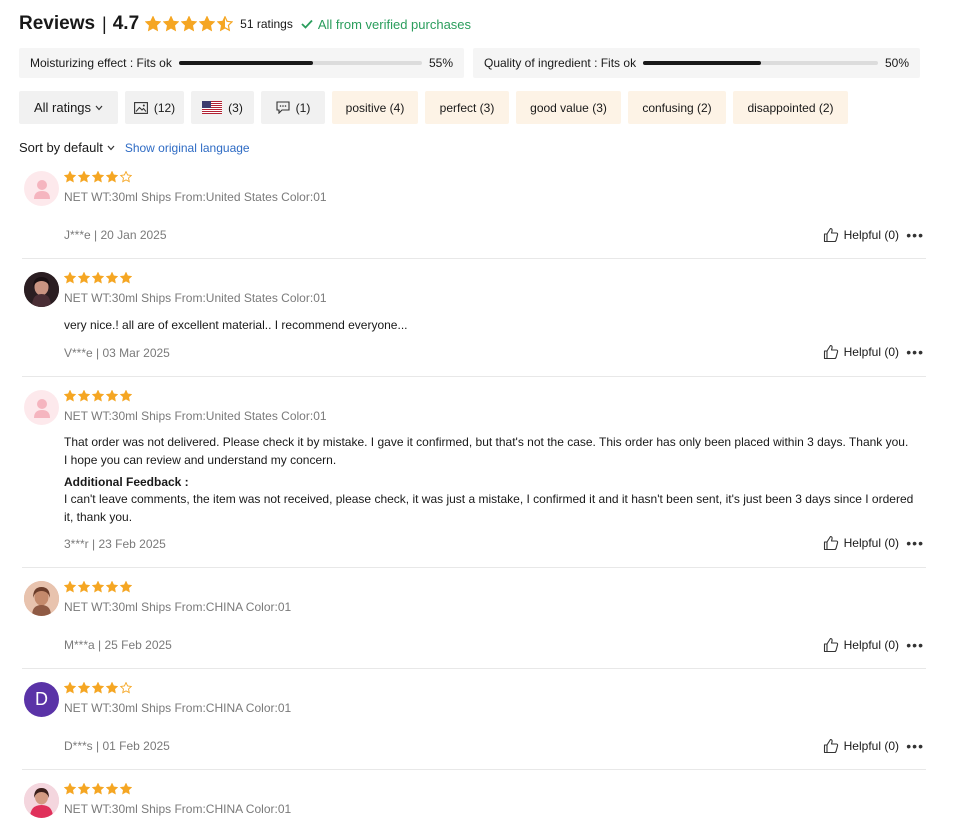 The image size is (953, 824). I want to click on verified-purchases-note: All from verified purchases, so click(386, 24).